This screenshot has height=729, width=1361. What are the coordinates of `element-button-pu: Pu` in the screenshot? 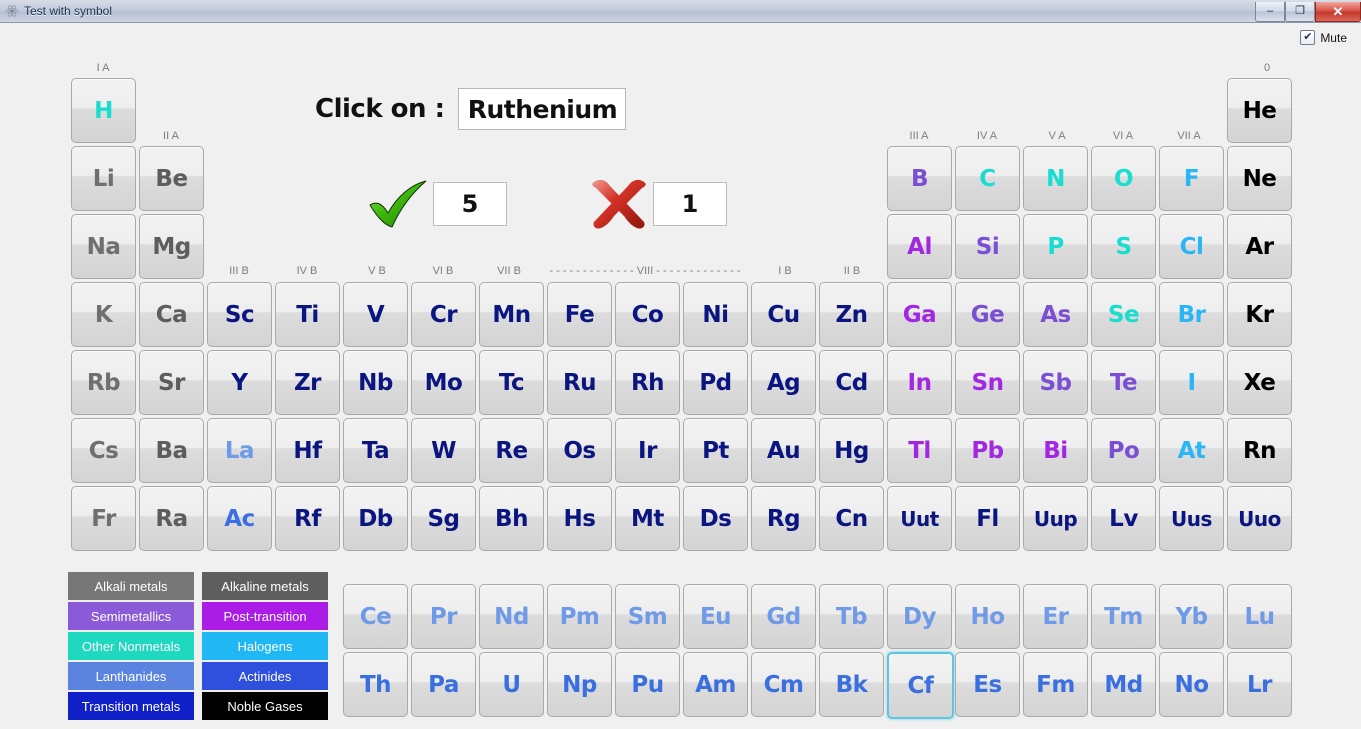 It's located at (647, 684).